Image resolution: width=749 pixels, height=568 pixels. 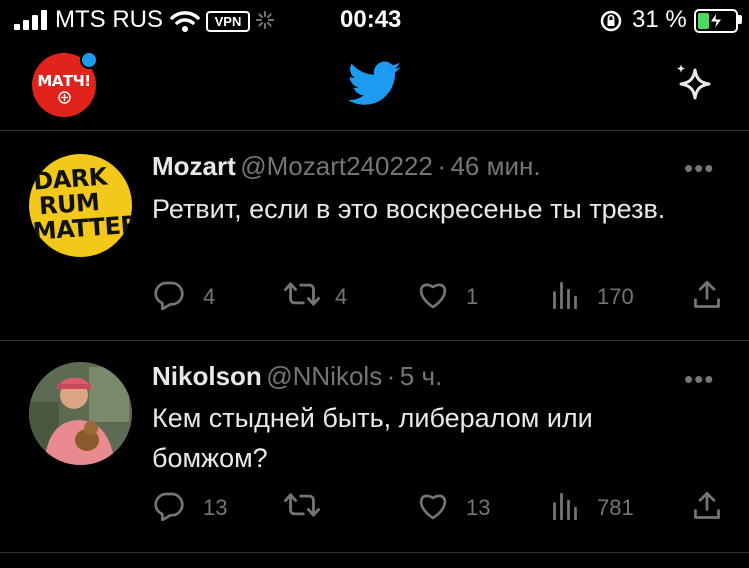 I want to click on tweet-avatar, so click(x=80, y=413).